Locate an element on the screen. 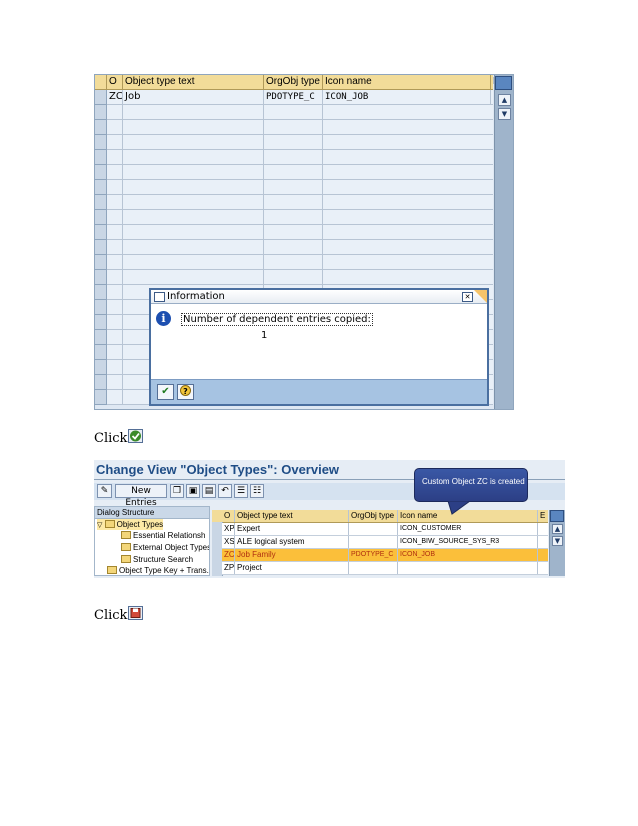 This screenshot has height=826, width=638. undo-icon: ↶ is located at coordinates (225, 491).